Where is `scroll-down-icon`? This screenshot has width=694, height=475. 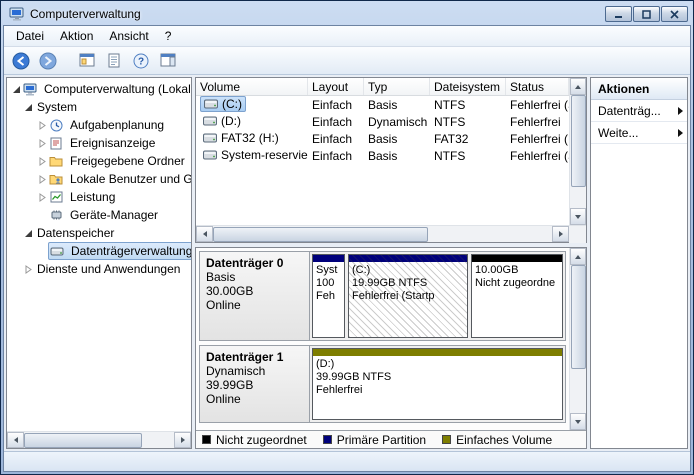 scroll-down-icon is located at coordinates (578, 421).